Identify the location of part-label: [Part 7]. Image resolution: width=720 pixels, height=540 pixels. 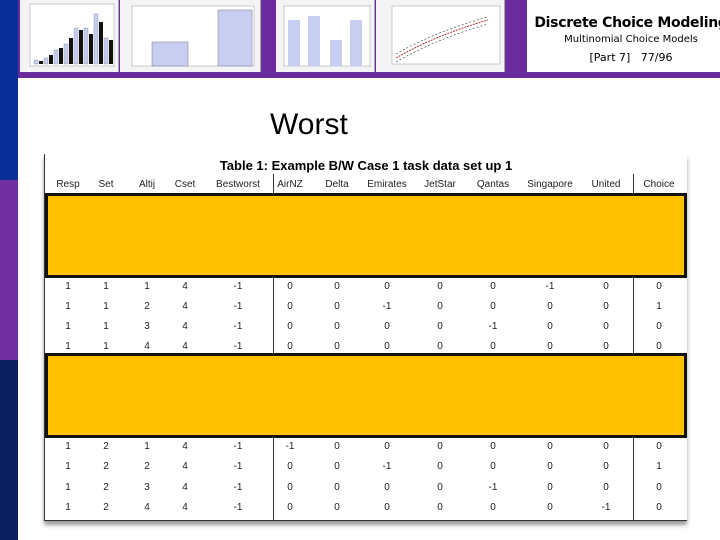
(610, 57).